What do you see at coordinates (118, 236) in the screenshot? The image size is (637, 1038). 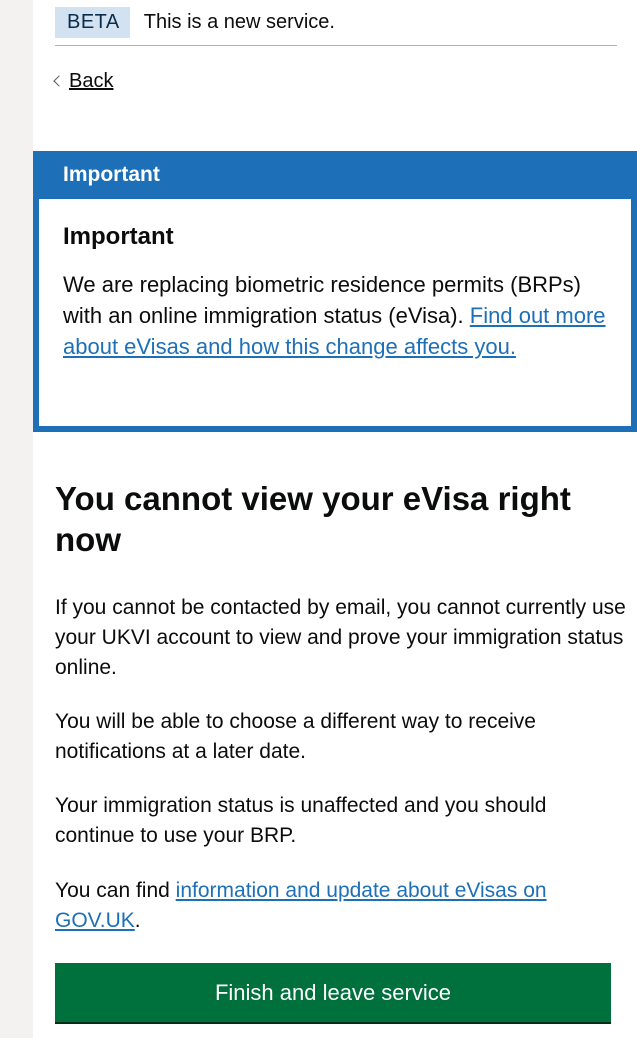 I see `notice-title: Important` at bounding box center [118, 236].